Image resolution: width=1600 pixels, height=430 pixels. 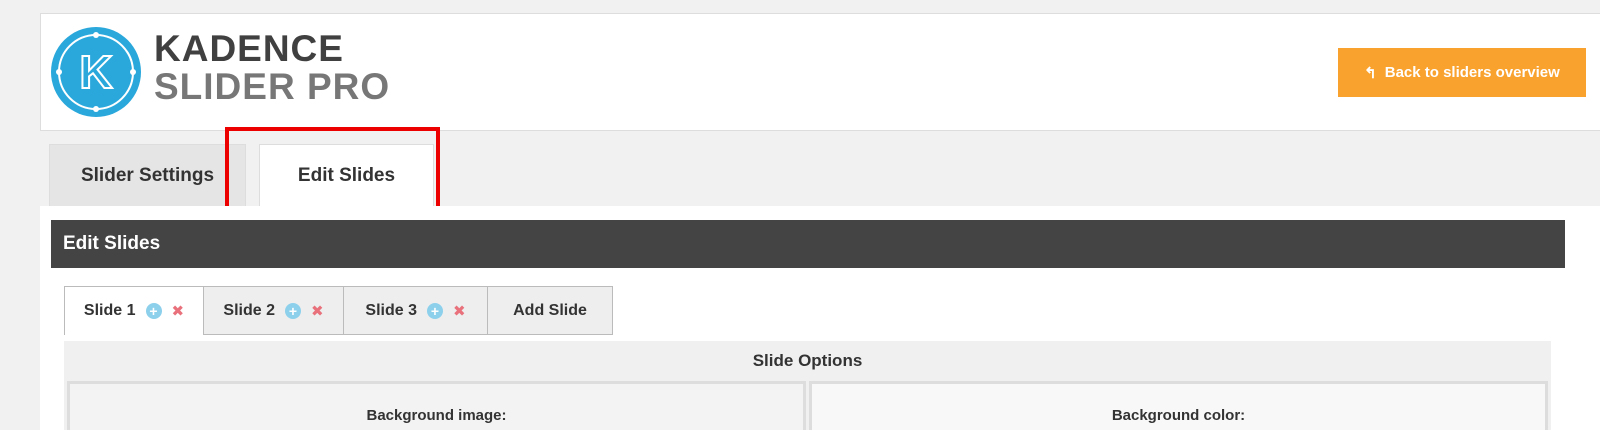 I want to click on tab-slider-settings: Slider Settings, so click(x=147, y=175).